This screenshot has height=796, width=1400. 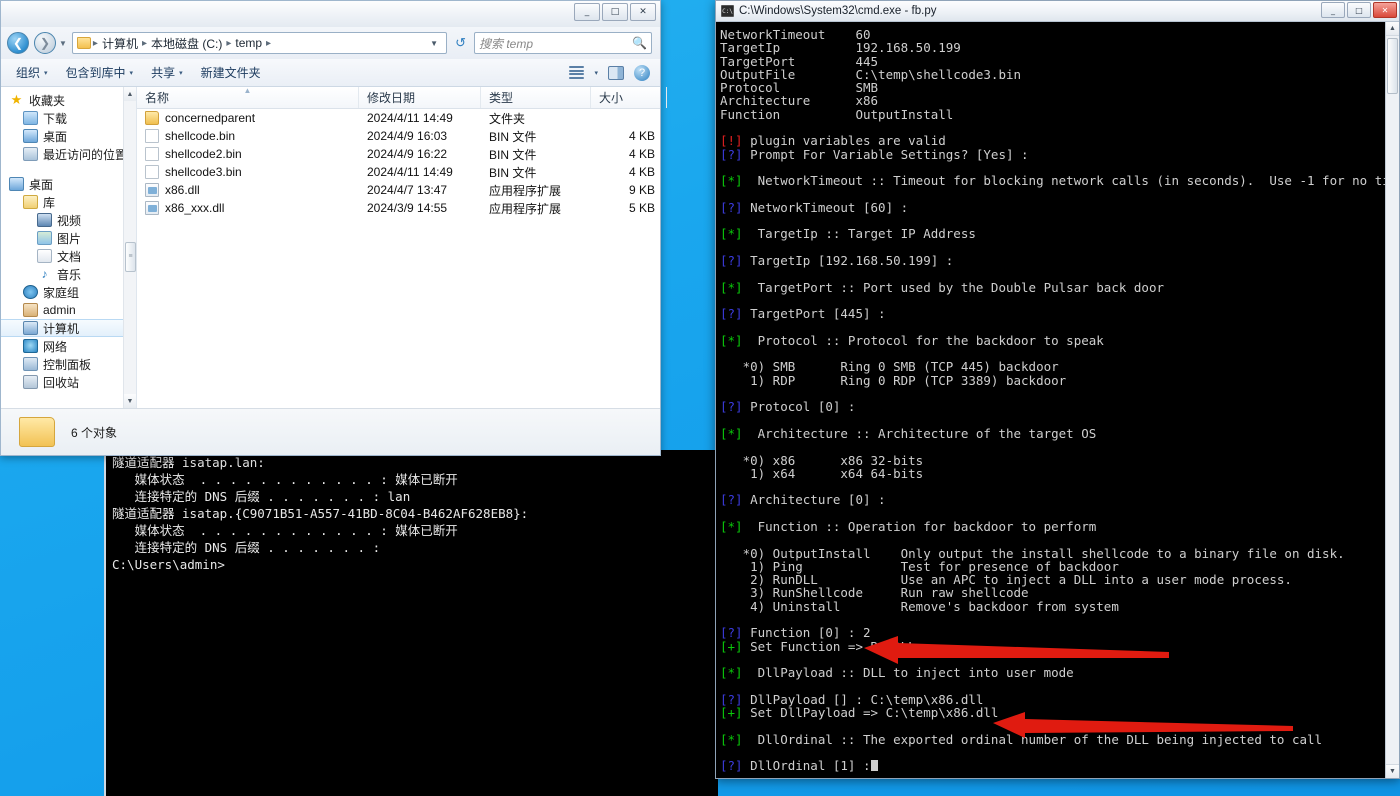 What do you see at coordinates (68, 364) in the screenshot?
I see `sidebar-item-control-panel: 控制面板` at bounding box center [68, 364].